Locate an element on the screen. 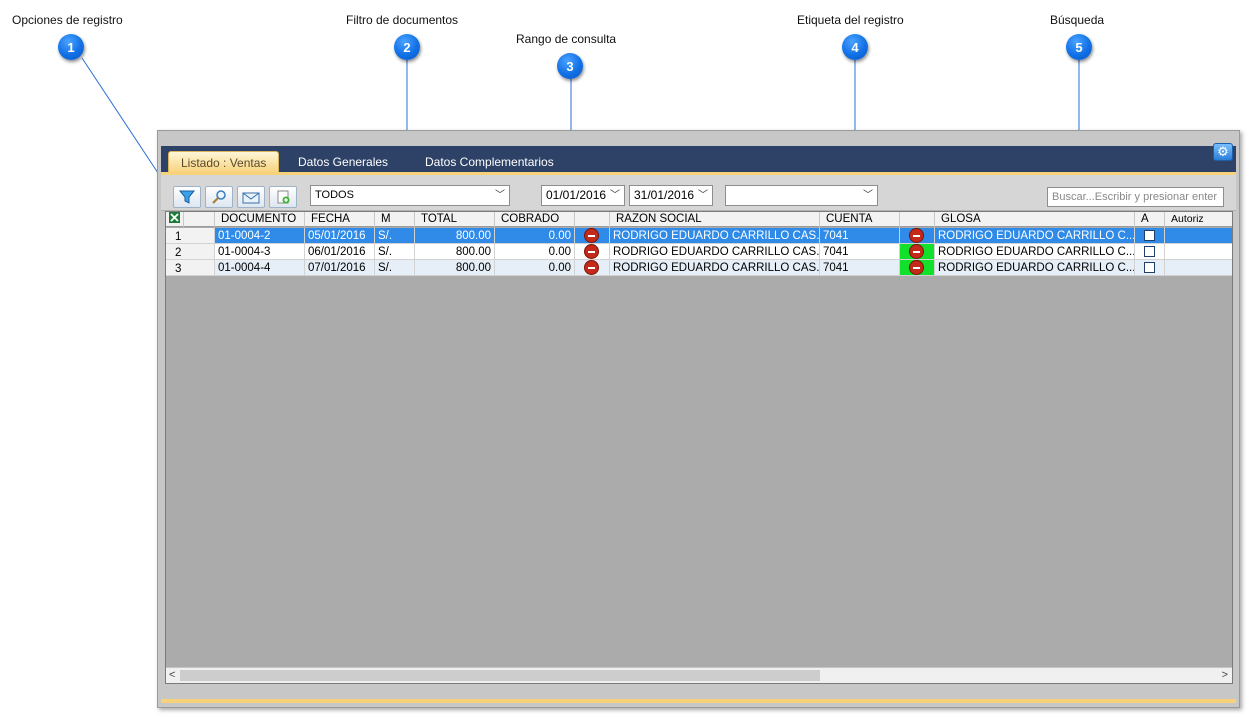 This screenshot has height=717, width=1249. tab-listado-ventas: Listado : Ventas is located at coordinates (224, 162).